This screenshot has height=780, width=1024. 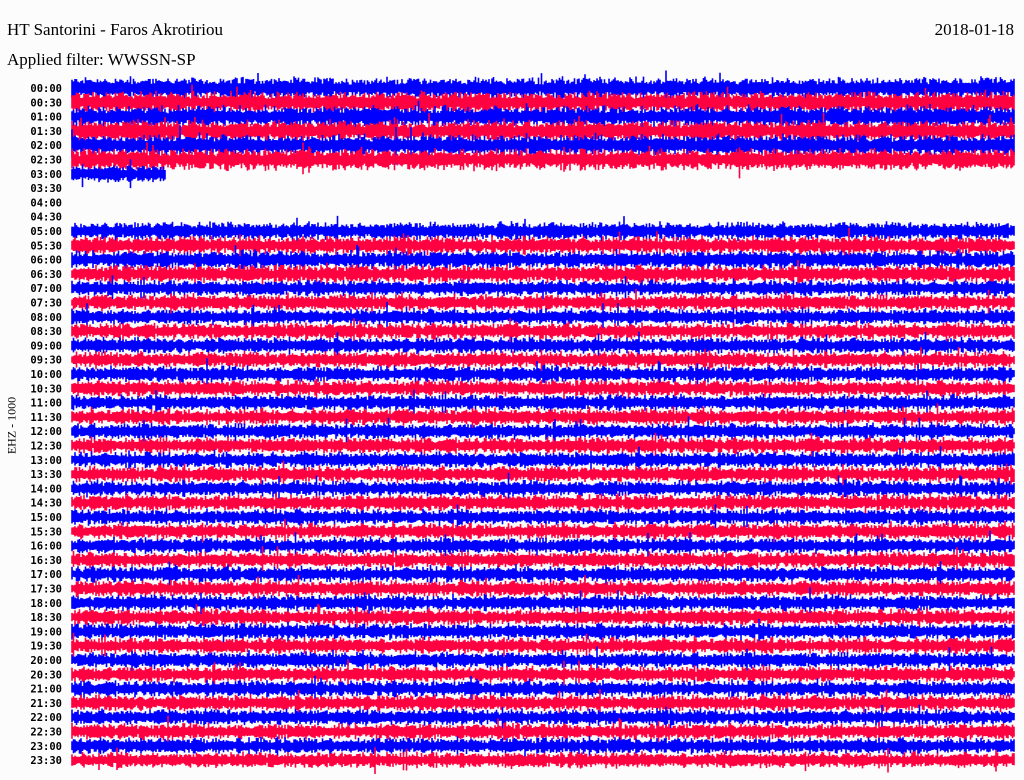 I want to click on row-time-label: 16:30, so click(x=46, y=561).